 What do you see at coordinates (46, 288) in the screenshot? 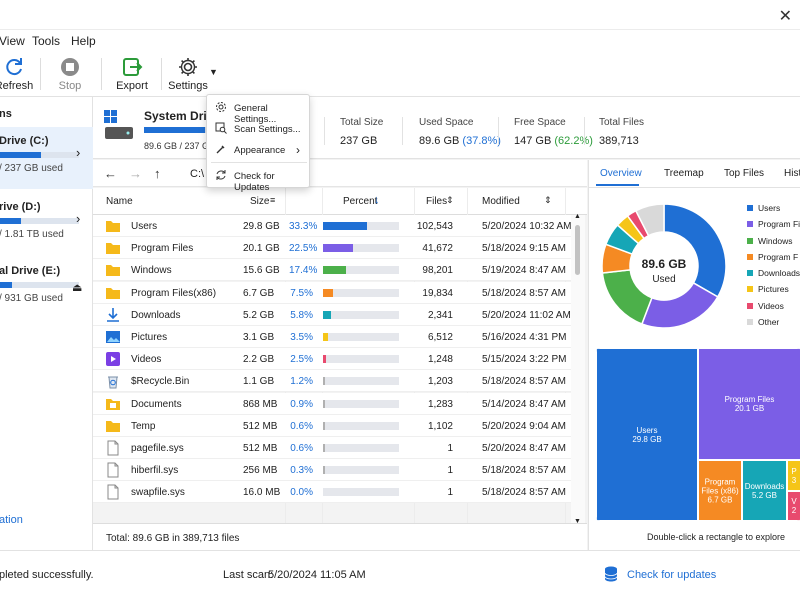
I see `sidebar-drive-e: al Drive (E:) / 931 GB used ⏏` at bounding box center [46, 288].